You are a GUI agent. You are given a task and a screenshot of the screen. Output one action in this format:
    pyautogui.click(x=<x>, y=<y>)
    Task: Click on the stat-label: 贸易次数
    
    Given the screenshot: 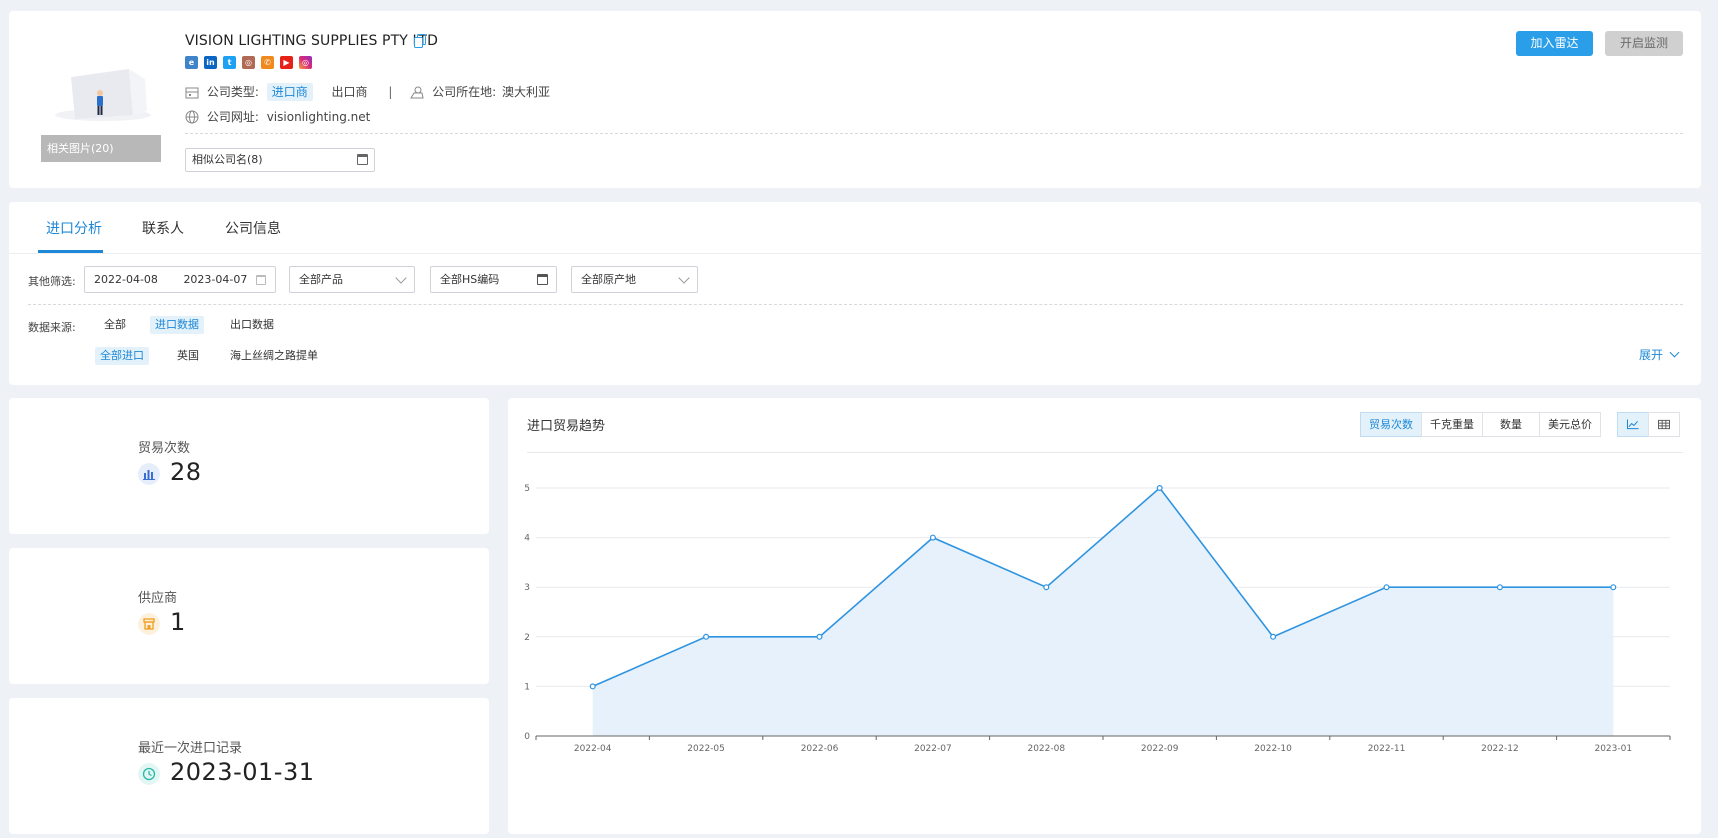 What is the action you would take?
    pyautogui.click(x=164, y=448)
    